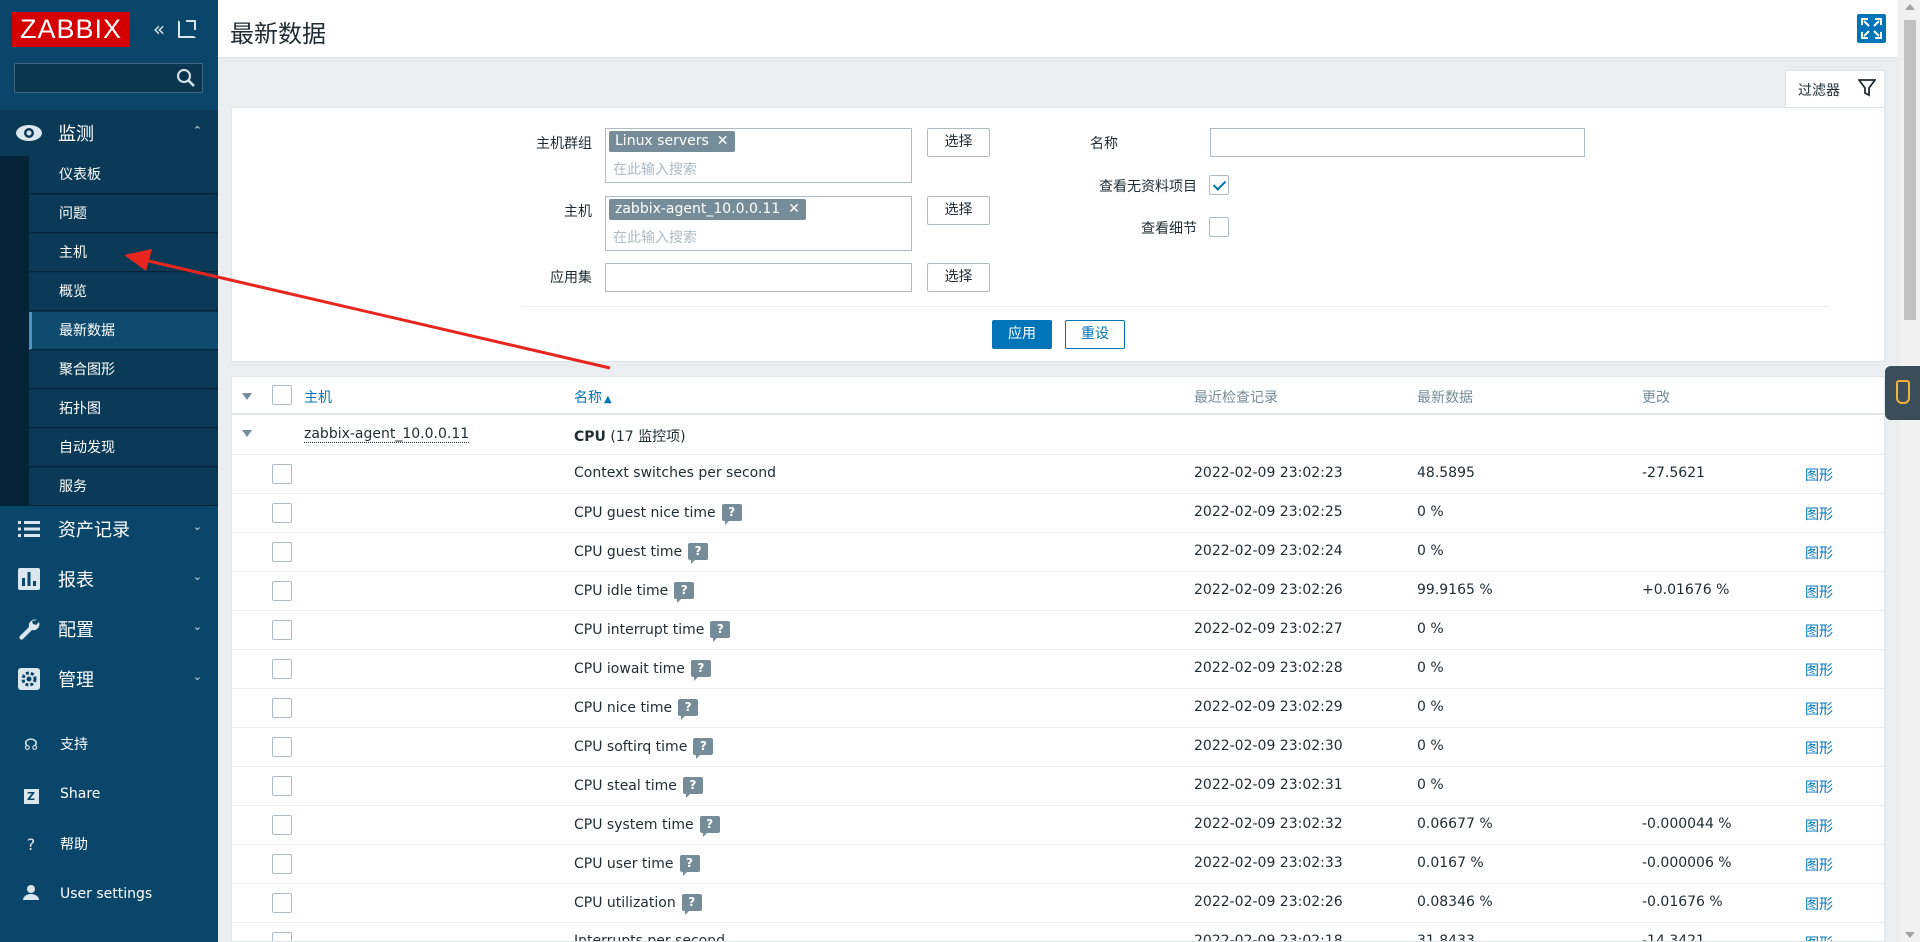 The image size is (1920, 942). What do you see at coordinates (590, 437) in the screenshot?
I see `group-app-name: CPU` at bounding box center [590, 437].